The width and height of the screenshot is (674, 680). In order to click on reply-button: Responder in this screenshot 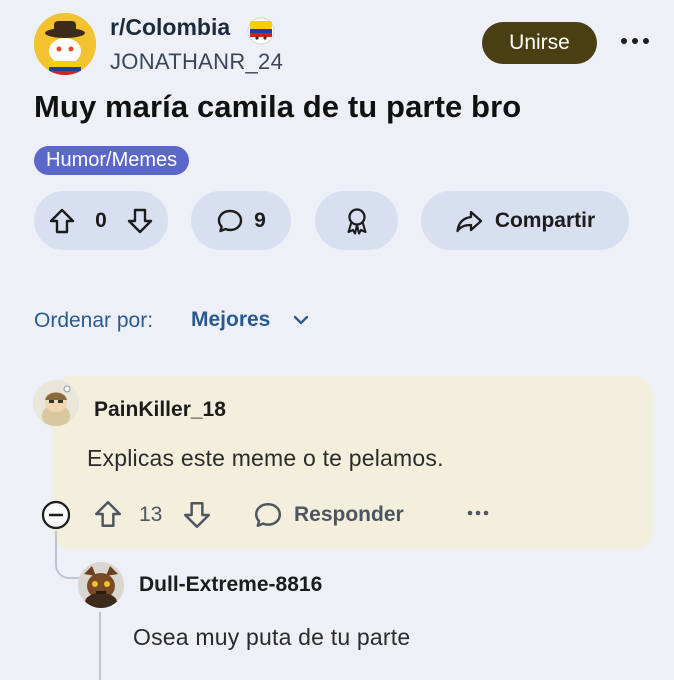, I will do `click(349, 515)`.